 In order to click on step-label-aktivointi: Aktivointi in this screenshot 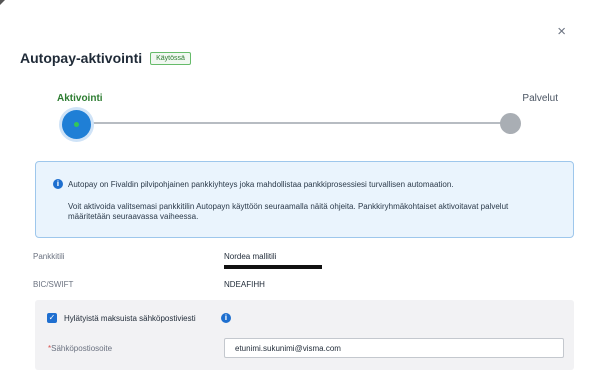, I will do `click(80, 98)`.